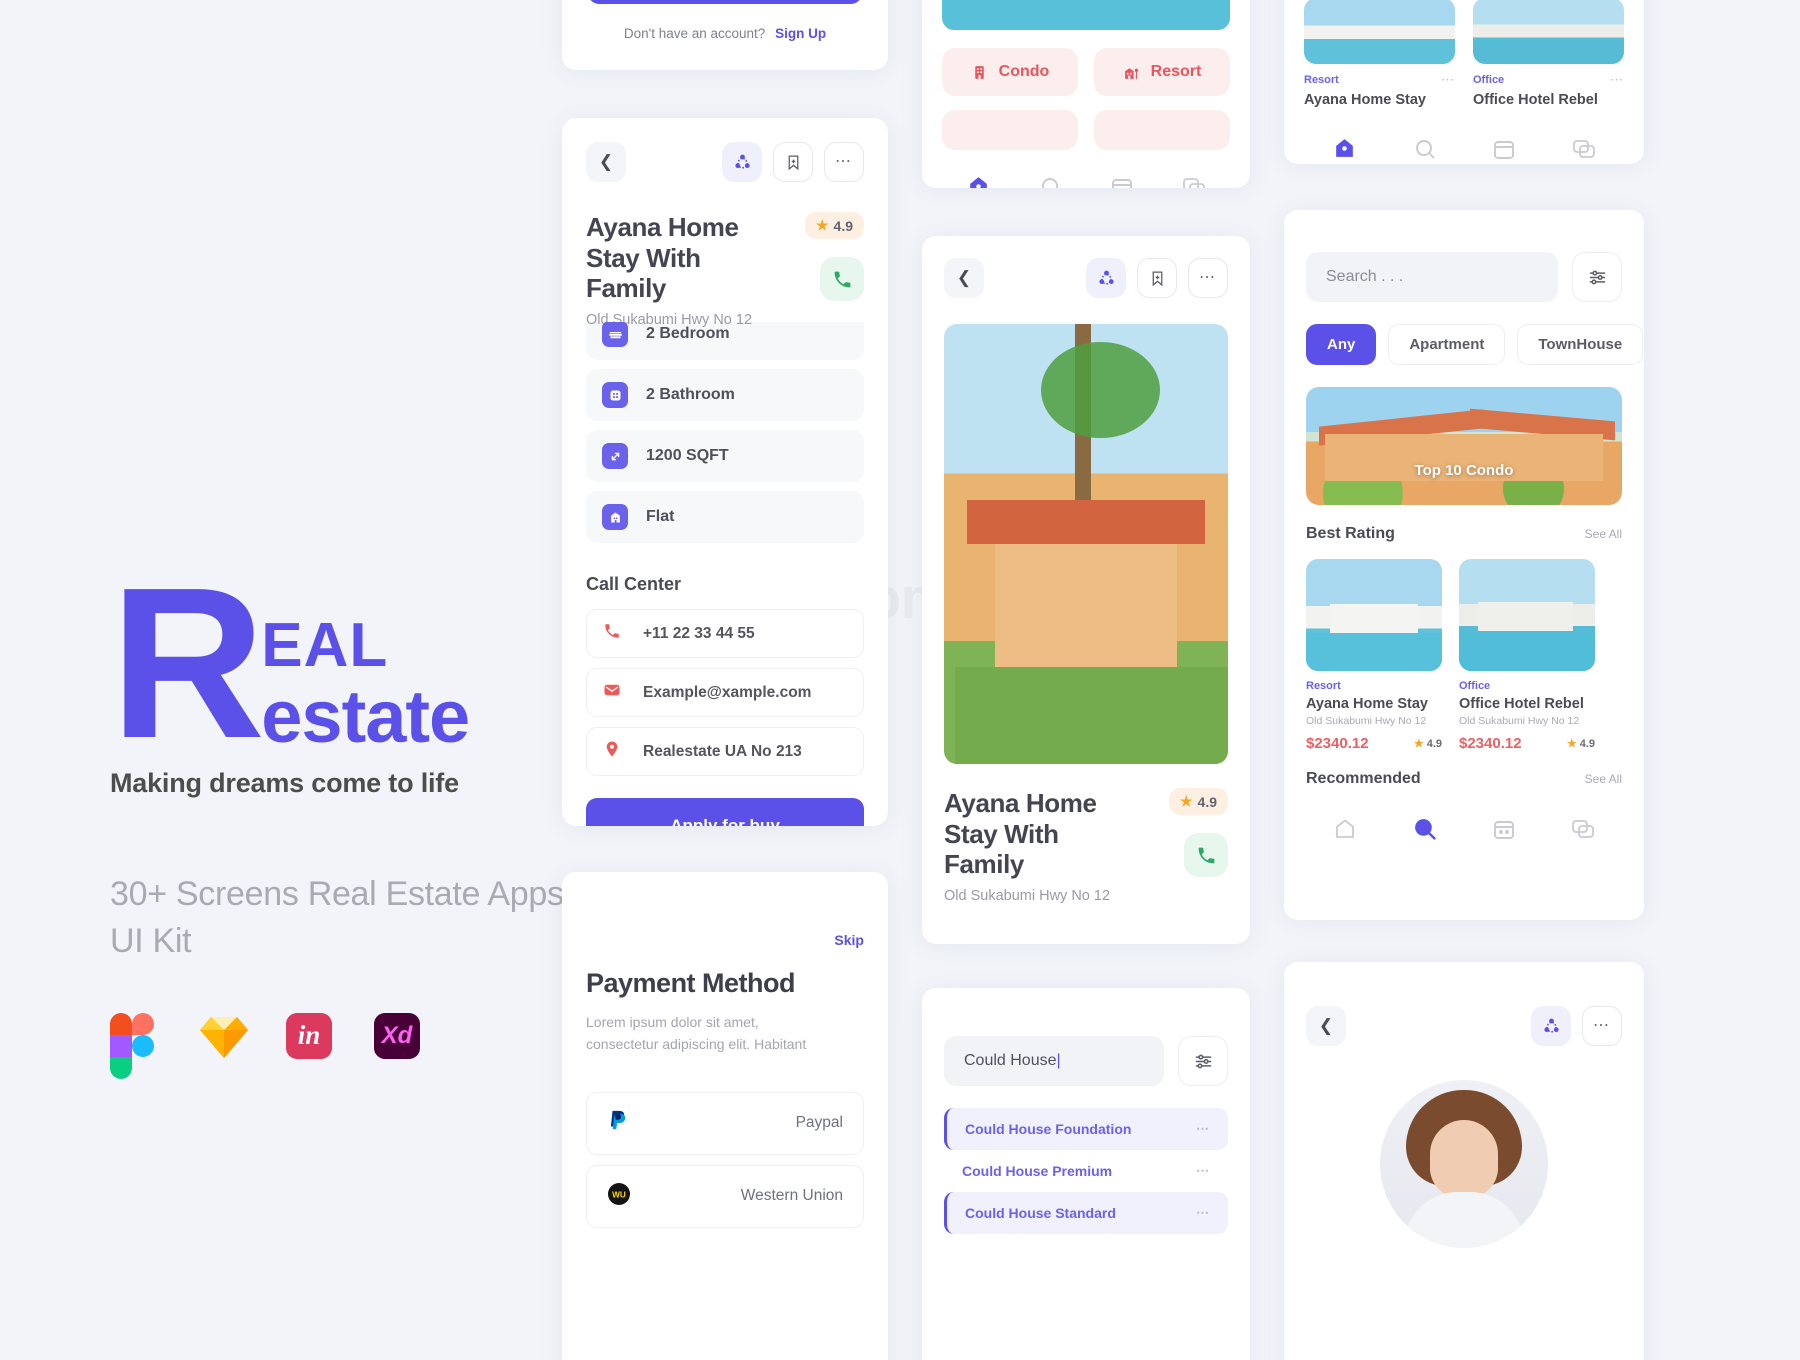 Image resolution: width=1800 pixels, height=1360 pixels. I want to click on paypal-icon, so click(618, 1123).